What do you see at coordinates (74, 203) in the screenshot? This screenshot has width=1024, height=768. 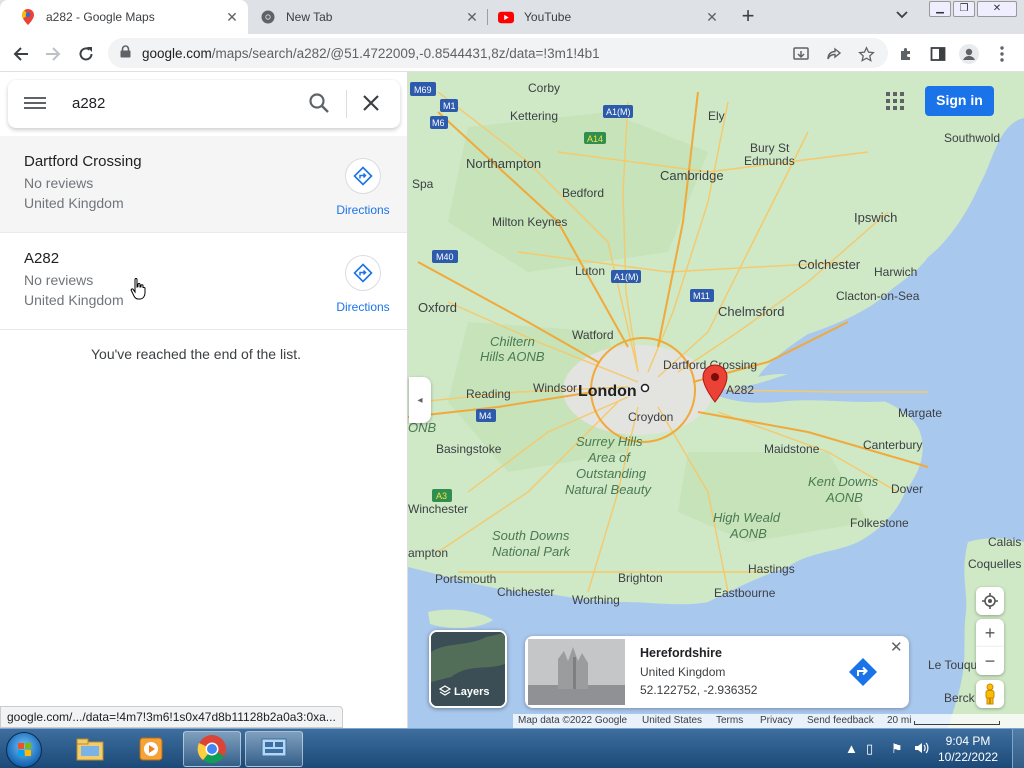 I see `result-country: United Kingdom` at bounding box center [74, 203].